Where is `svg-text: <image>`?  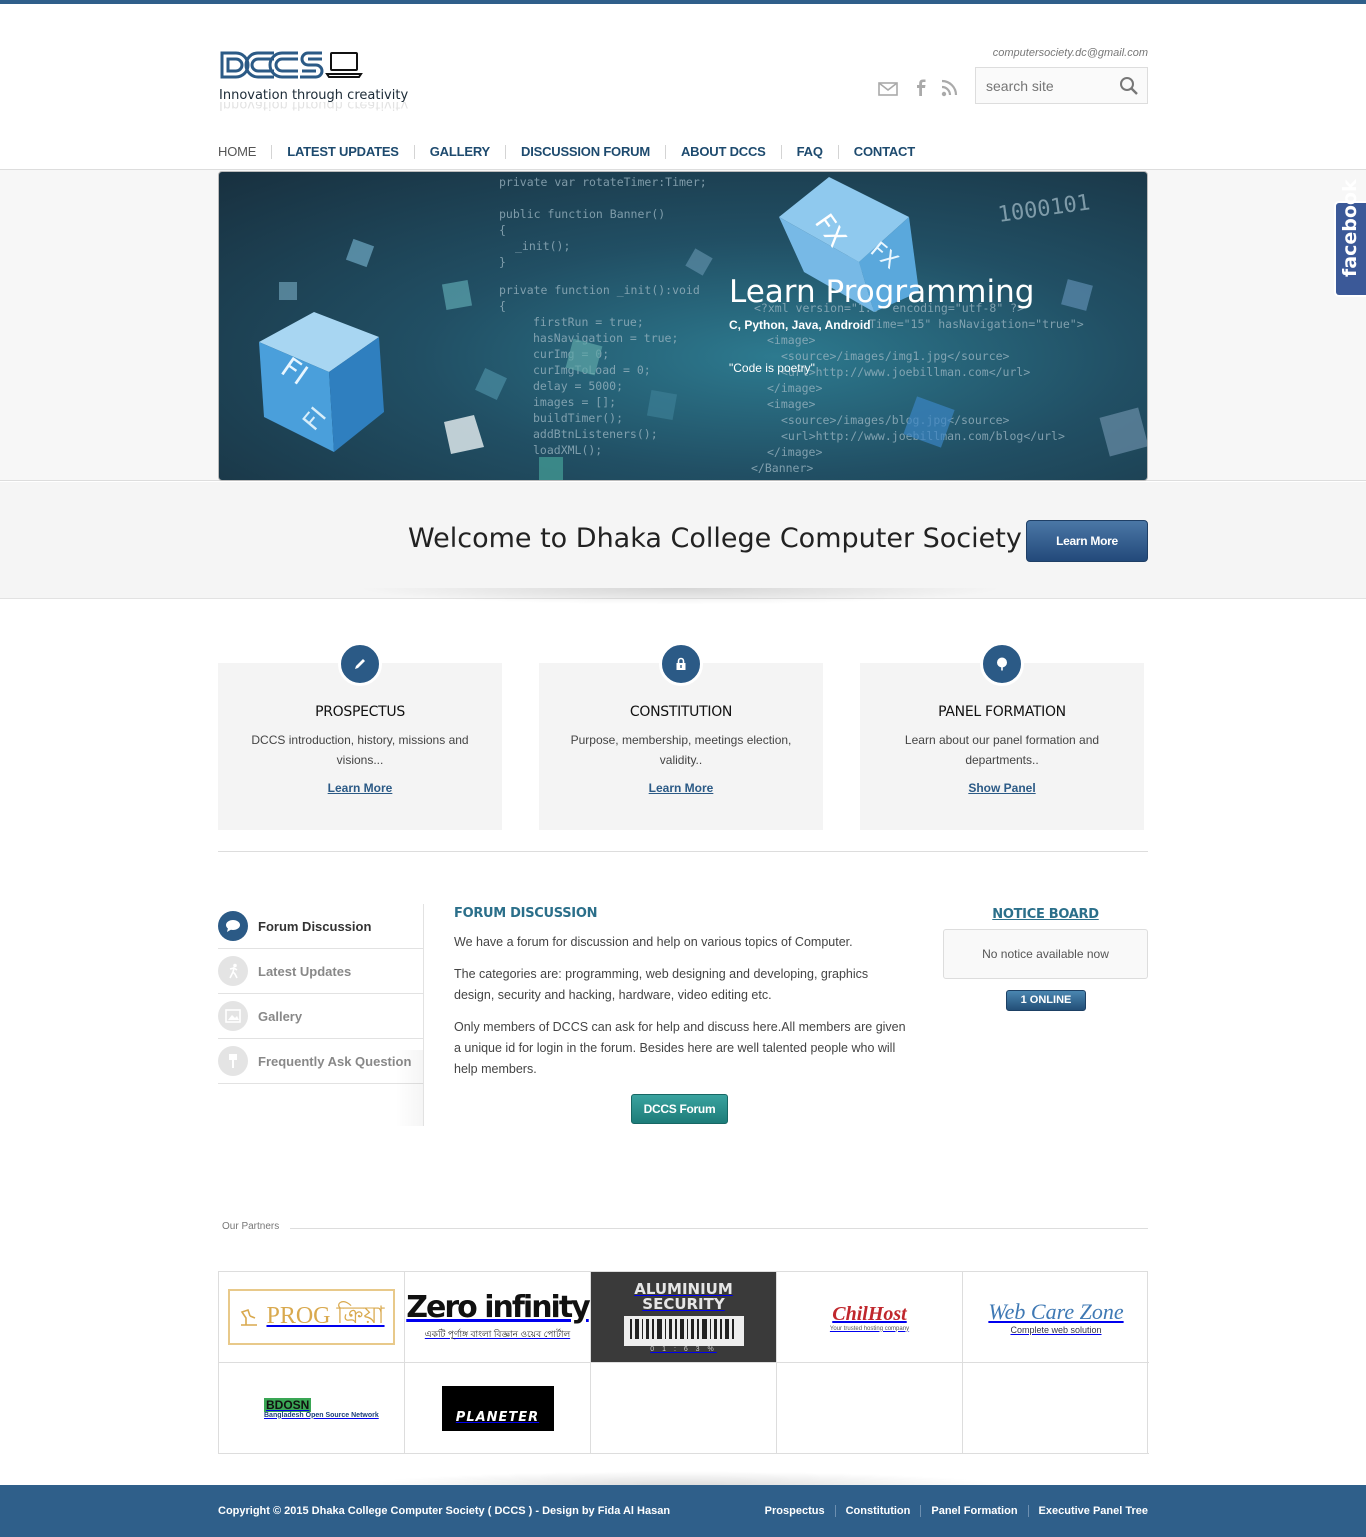 svg-text: <image> is located at coordinates (791, 340).